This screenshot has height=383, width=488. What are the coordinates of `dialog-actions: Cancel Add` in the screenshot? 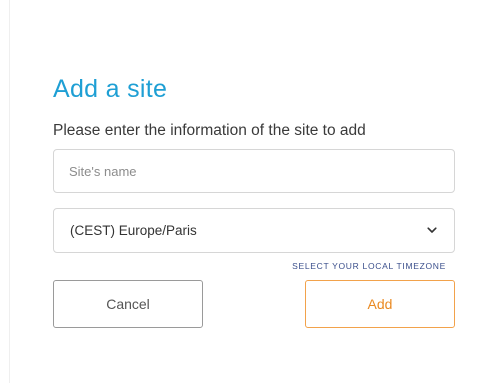 It's located at (254, 304).